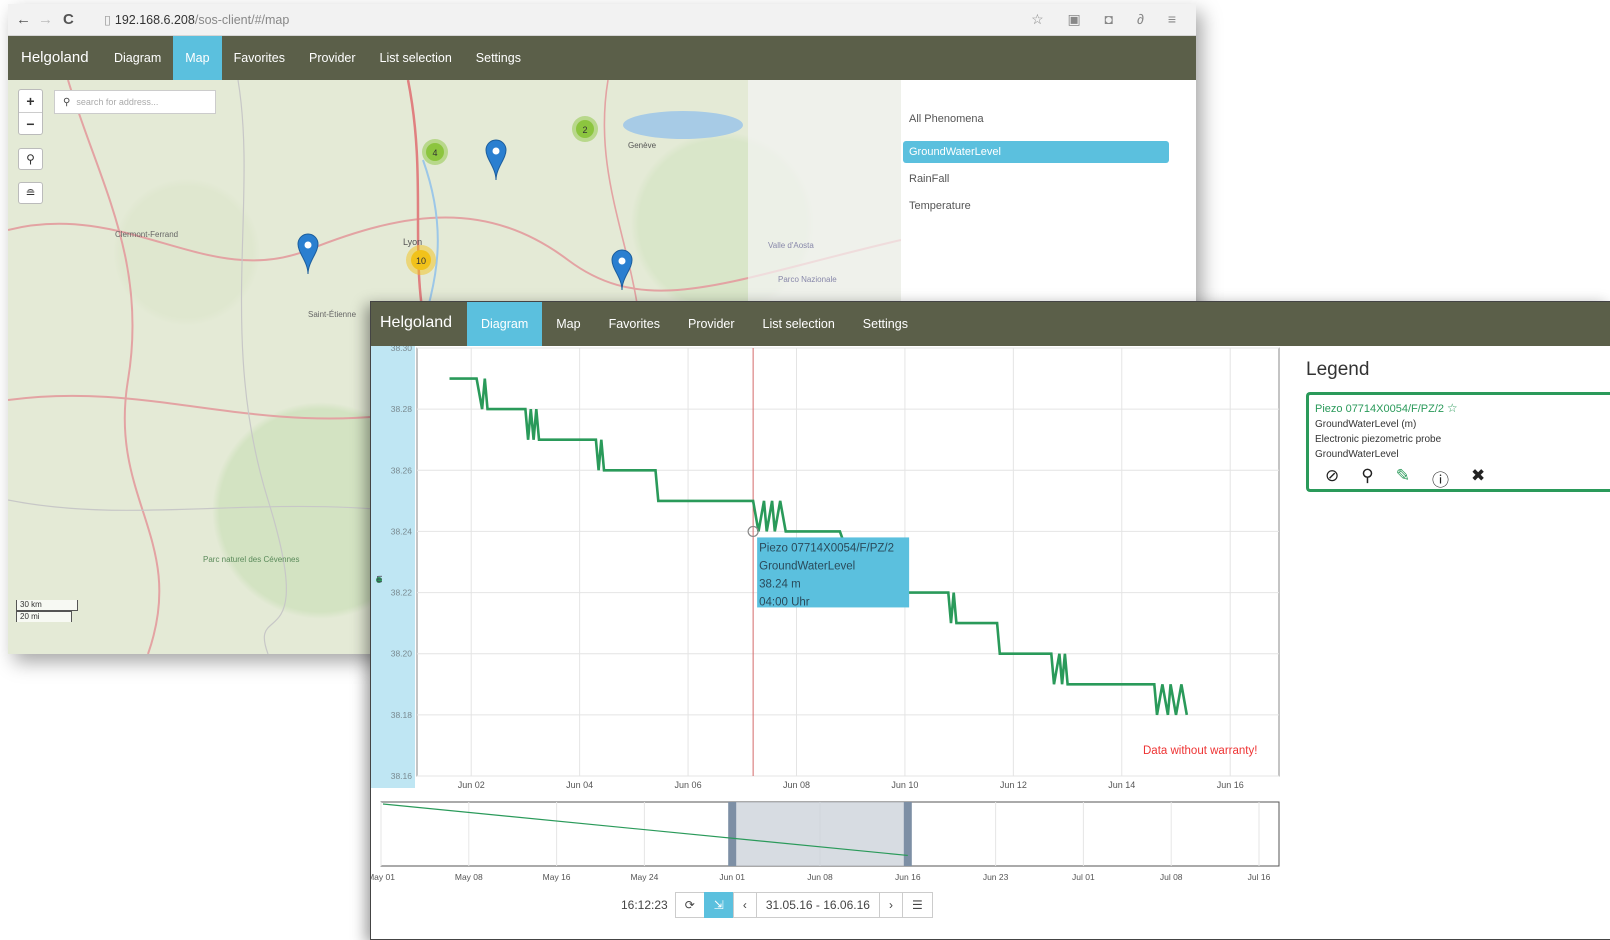 The width and height of the screenshot is (1610, 940). I want to click on hide-icon: ⊘, so click(1332, 478).